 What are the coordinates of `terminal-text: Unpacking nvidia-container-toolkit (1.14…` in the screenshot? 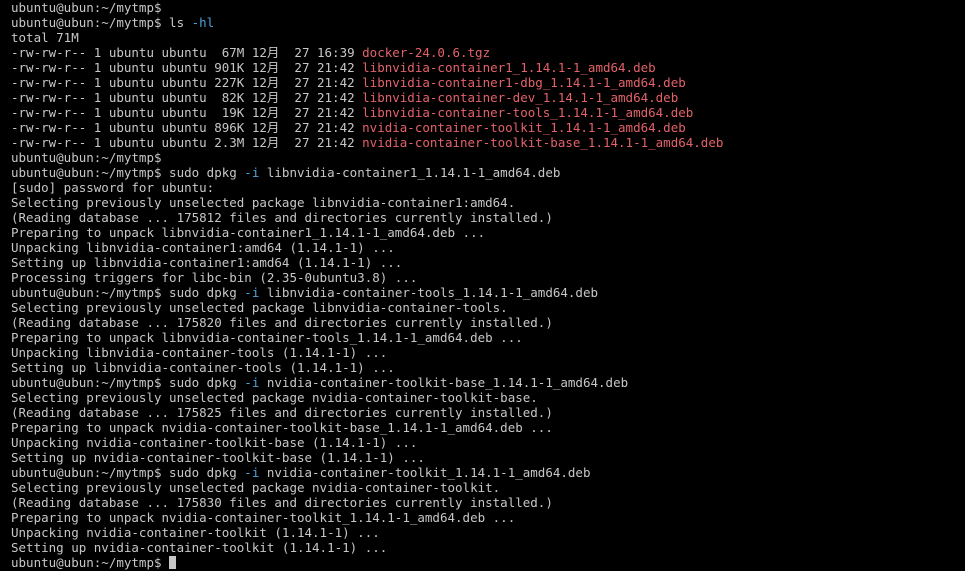 It's located at (195, 532).